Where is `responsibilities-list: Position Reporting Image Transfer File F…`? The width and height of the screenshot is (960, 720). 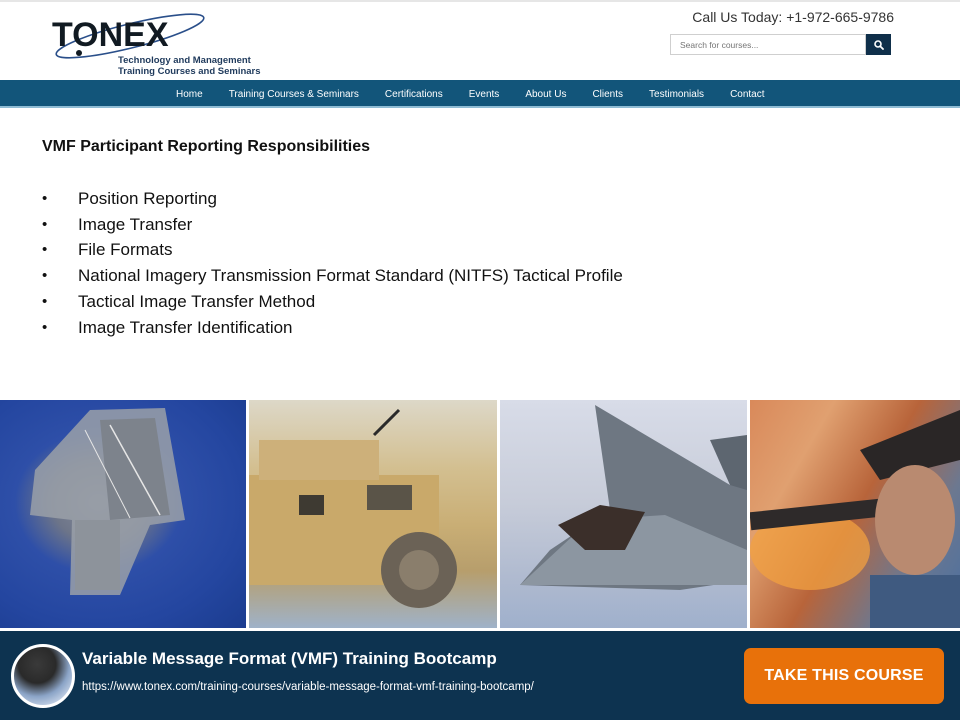
responsibilities-list: Position Reporting Image Transfer File F… is located at coordinates (332, 263).